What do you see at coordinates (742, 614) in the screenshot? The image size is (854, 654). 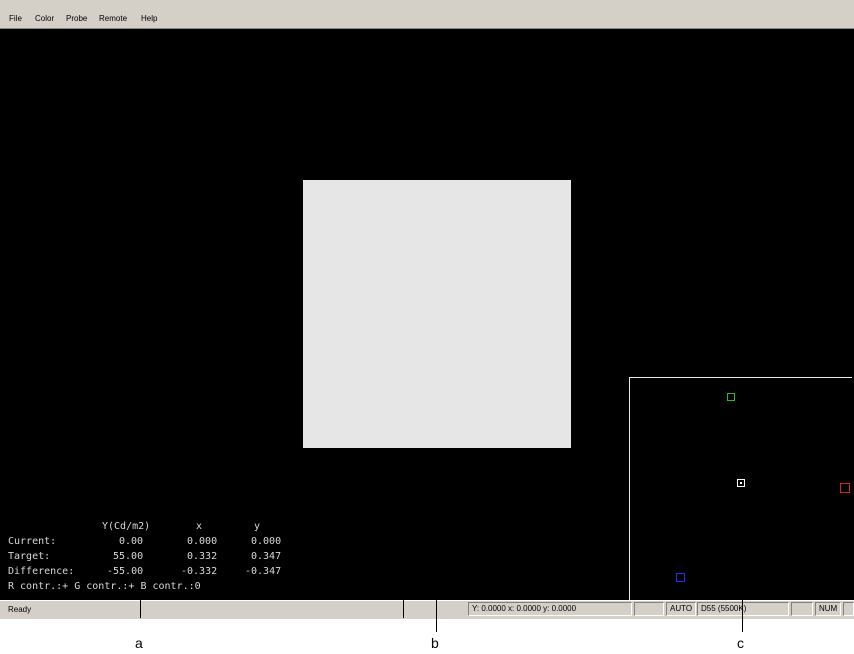 I see `callout-line-c` at bounding box center [742, 614].